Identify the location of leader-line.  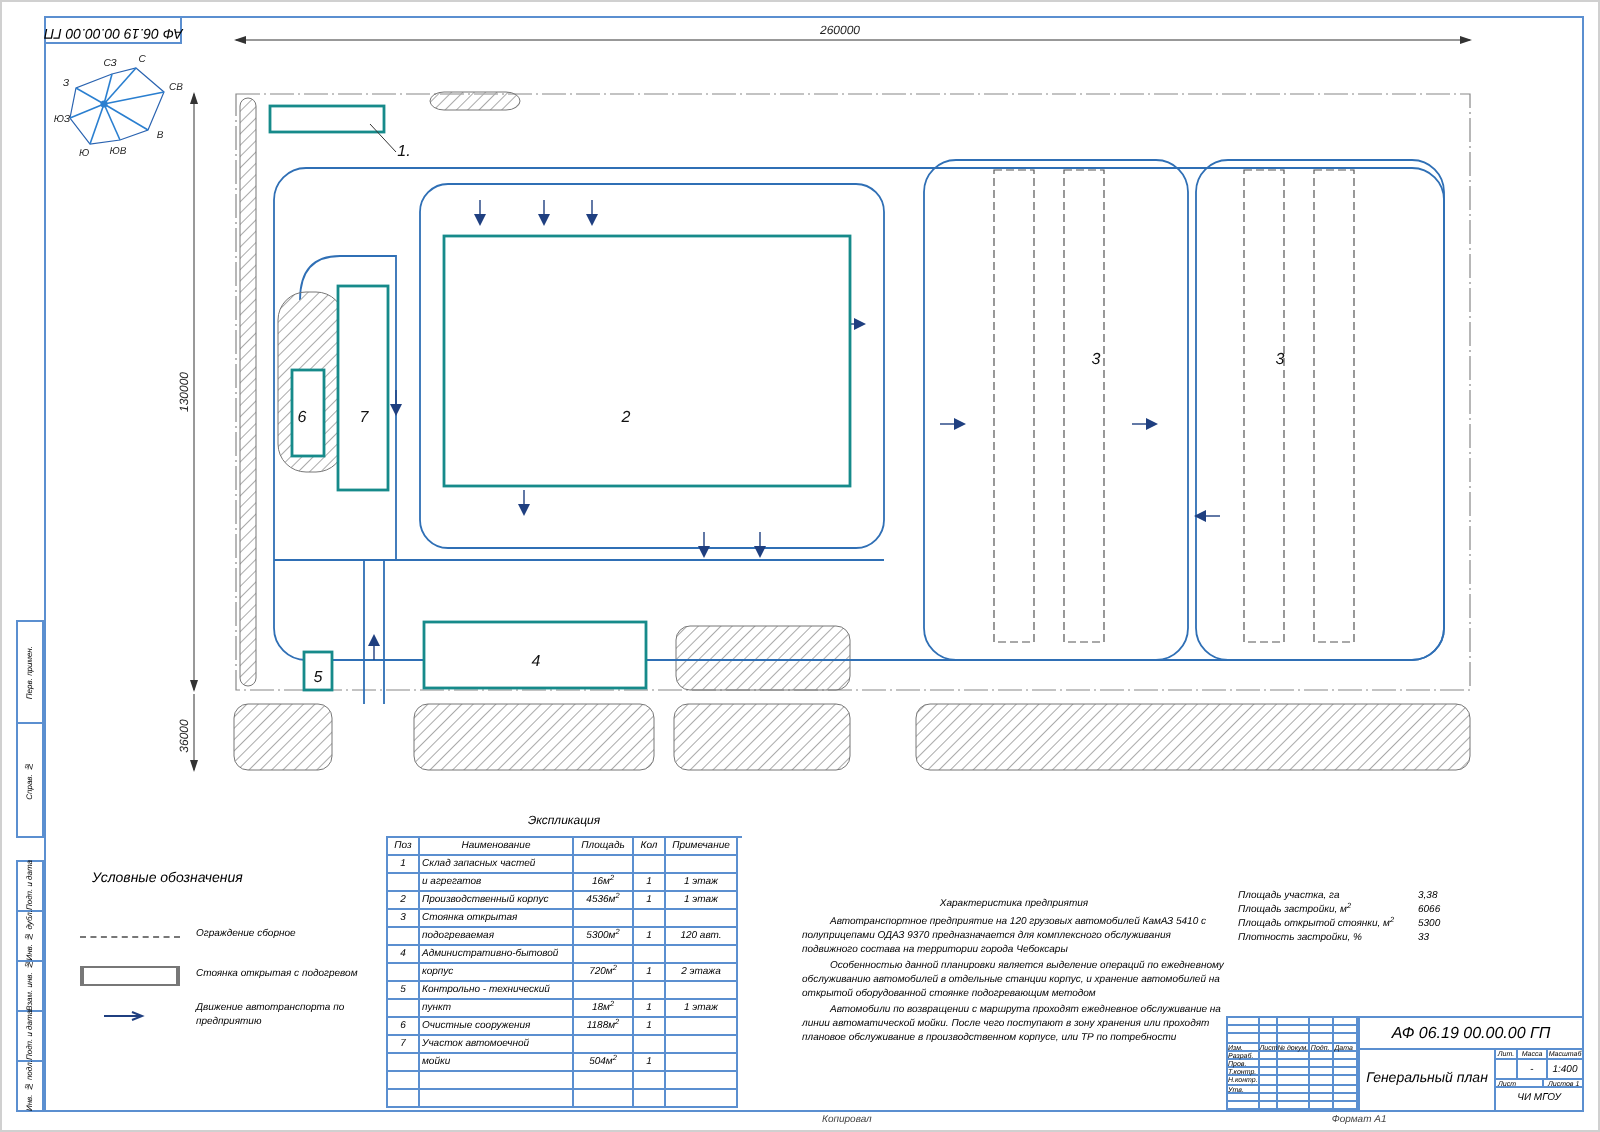
(383, 138).